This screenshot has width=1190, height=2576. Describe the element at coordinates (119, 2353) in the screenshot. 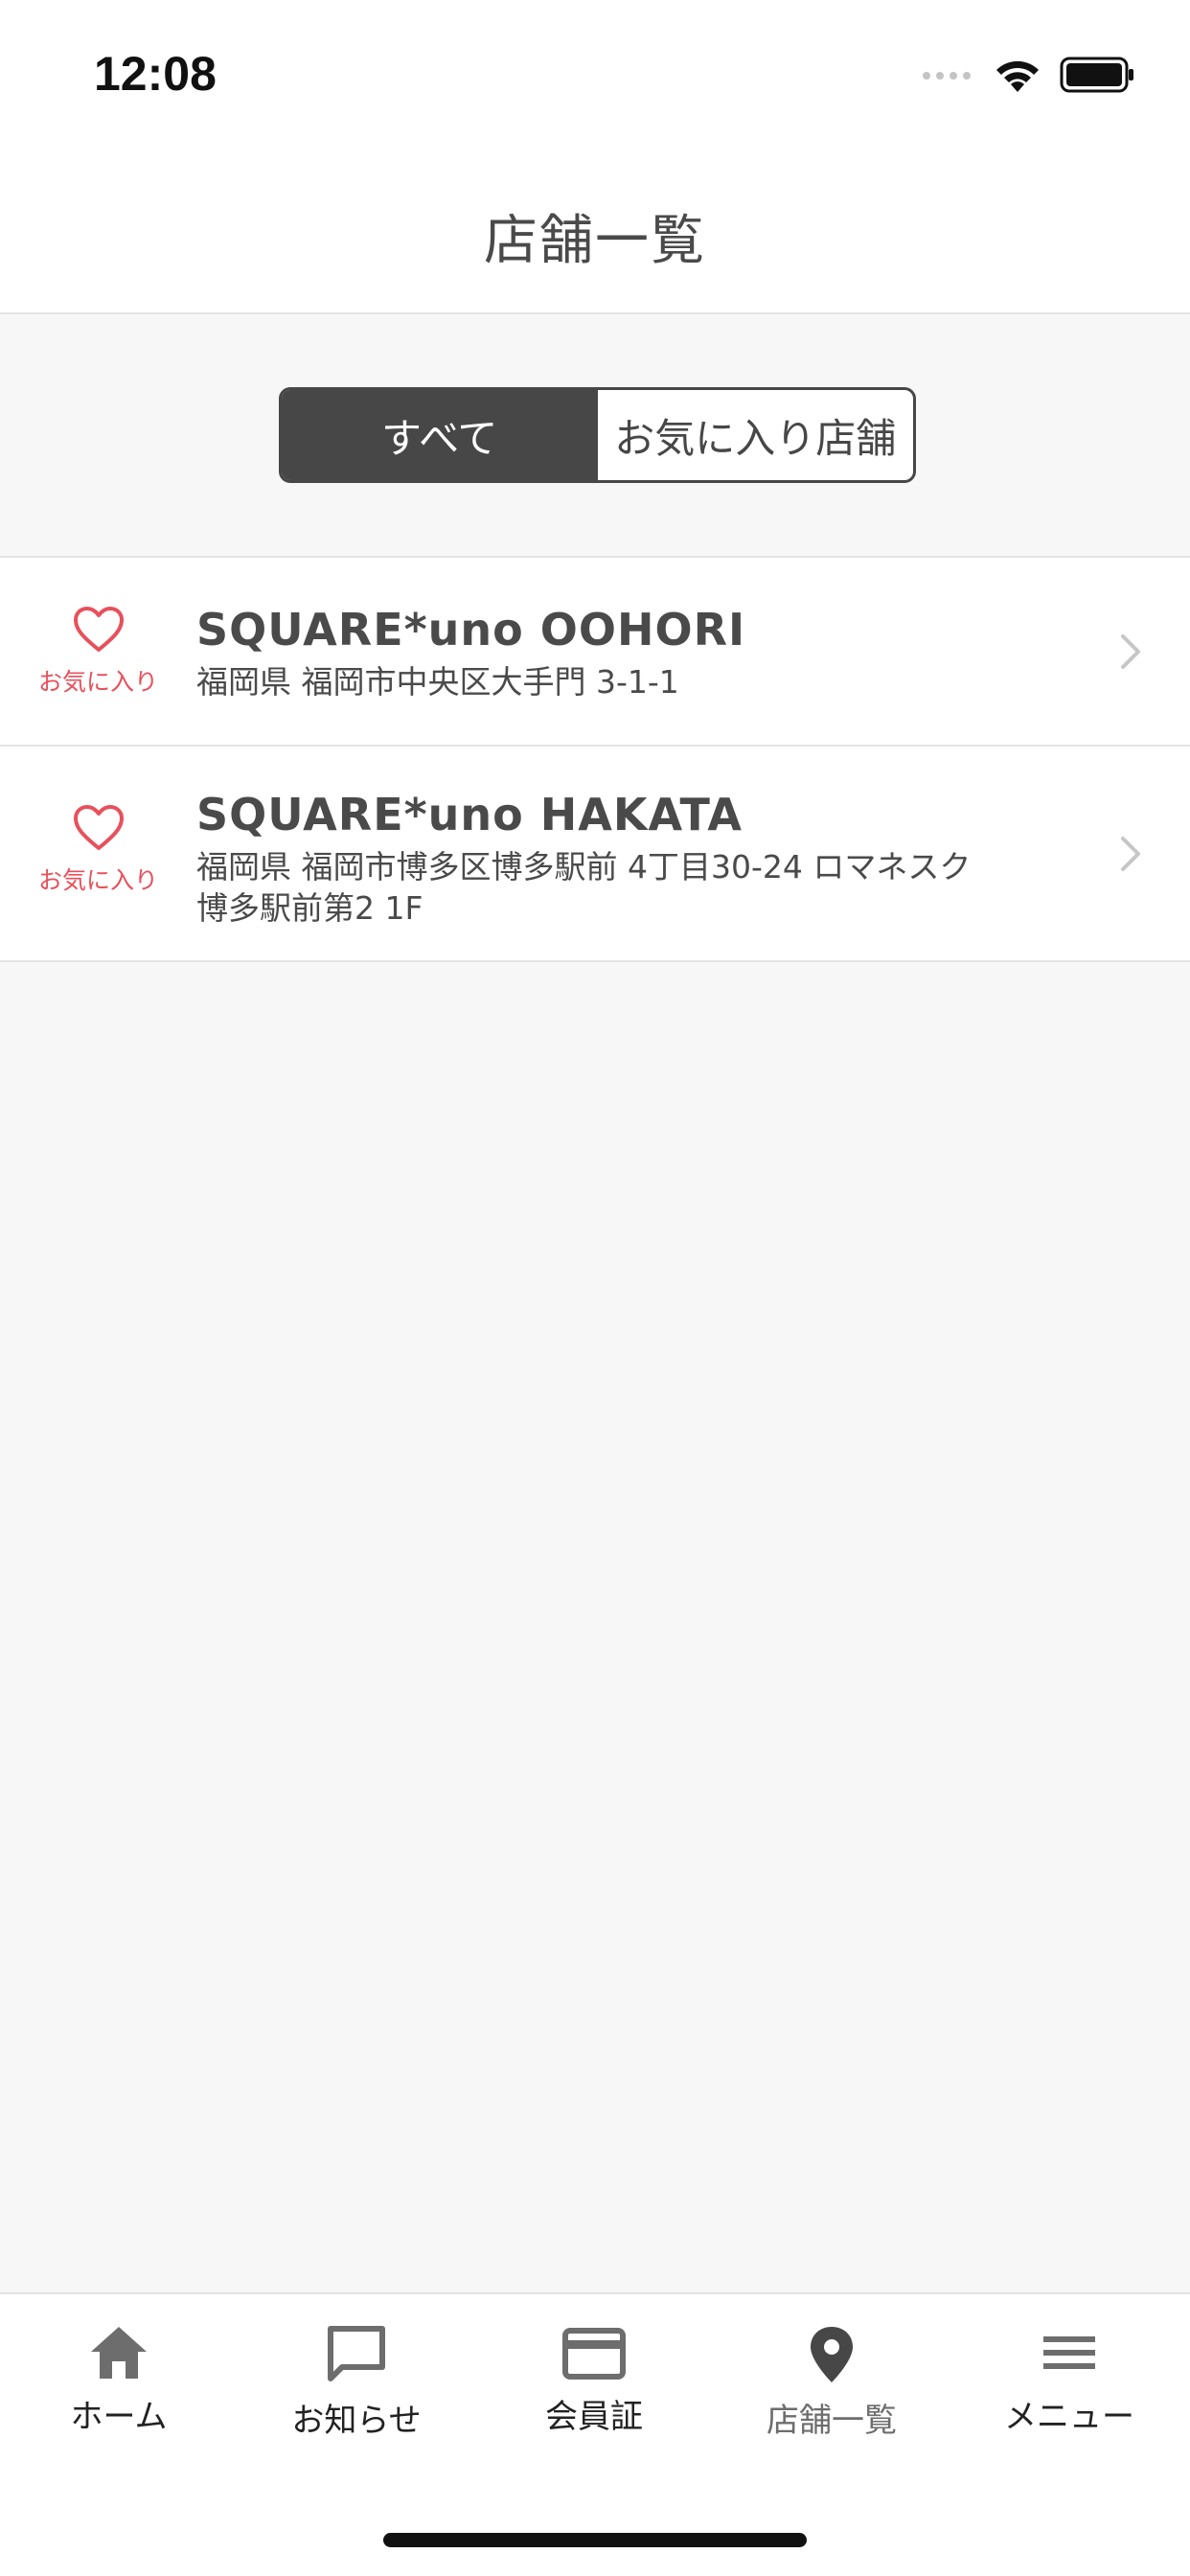

I see `home-icon` at that location.